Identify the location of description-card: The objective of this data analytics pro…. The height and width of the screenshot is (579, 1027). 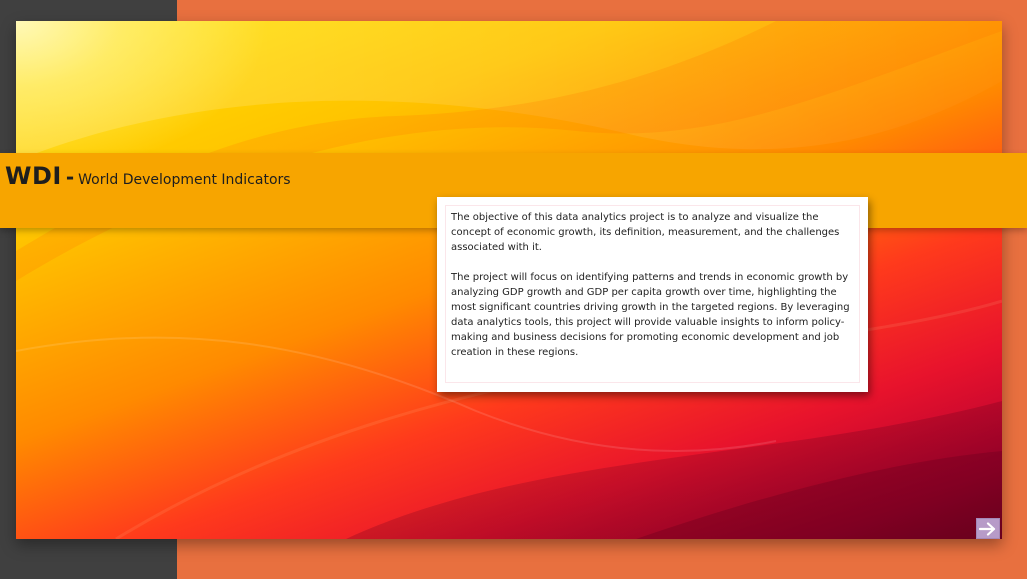
(652, 294).